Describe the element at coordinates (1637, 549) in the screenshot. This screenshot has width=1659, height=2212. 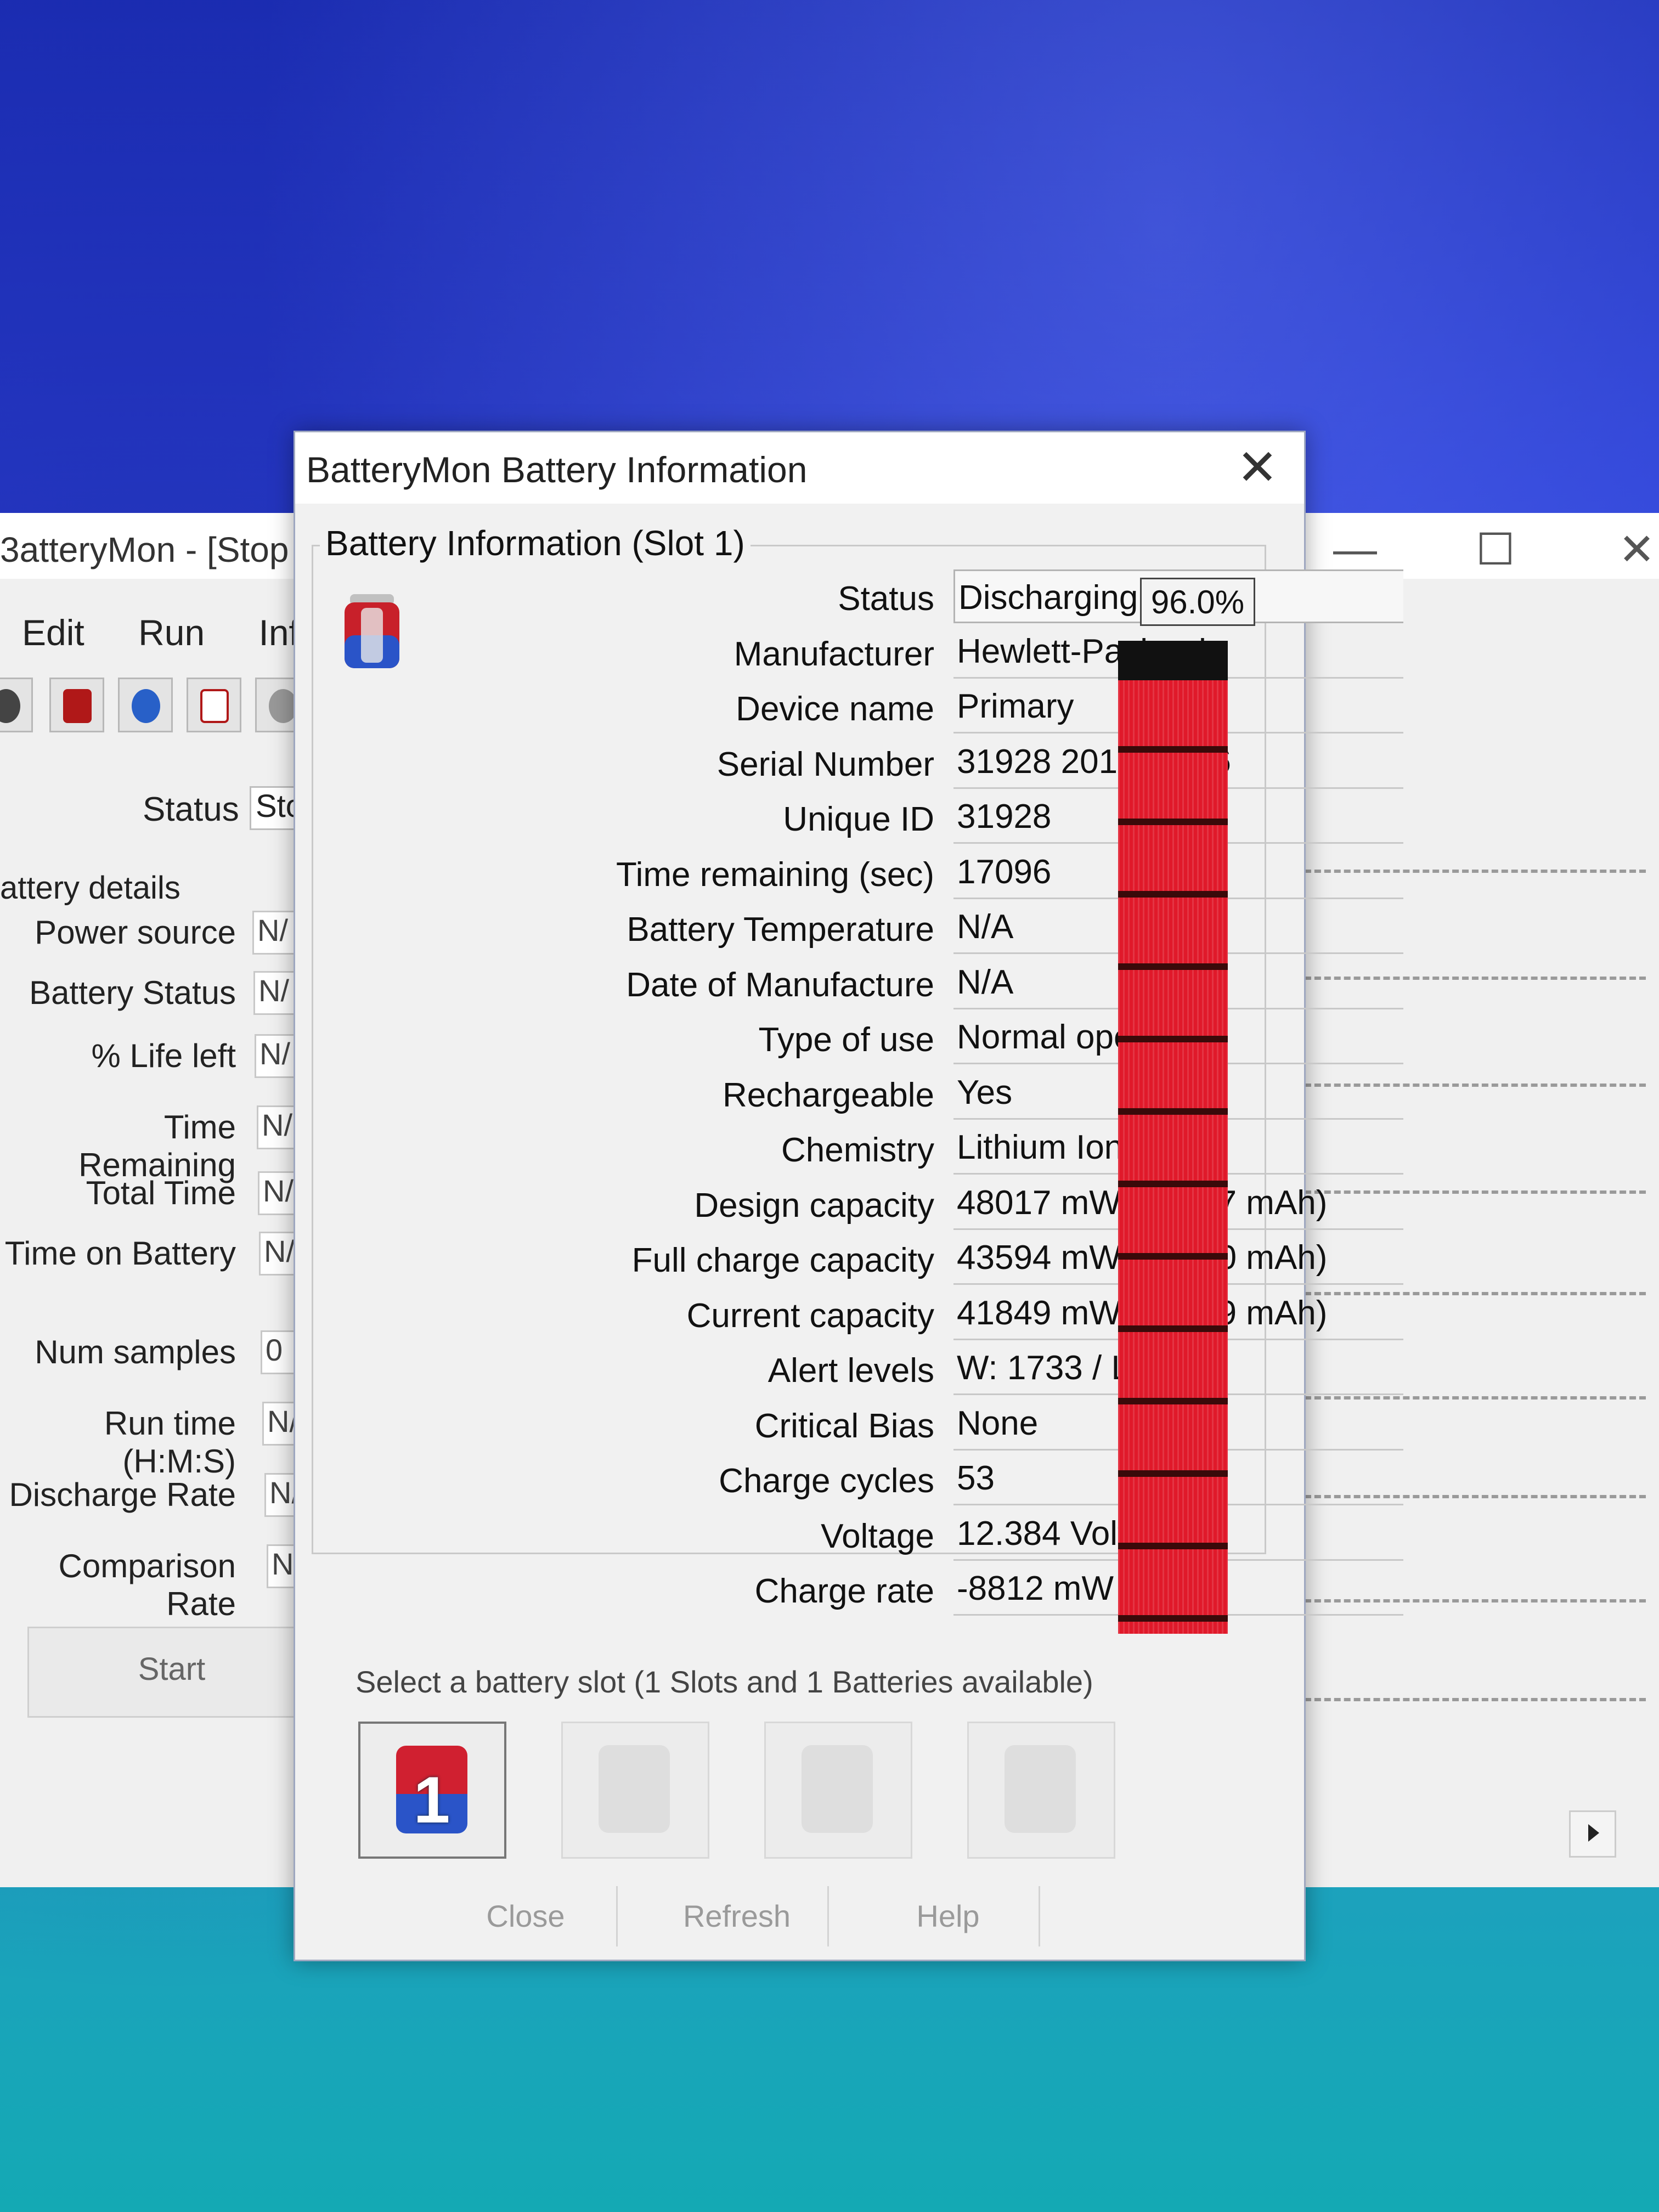
I see `close-icon: ✕` at that location.